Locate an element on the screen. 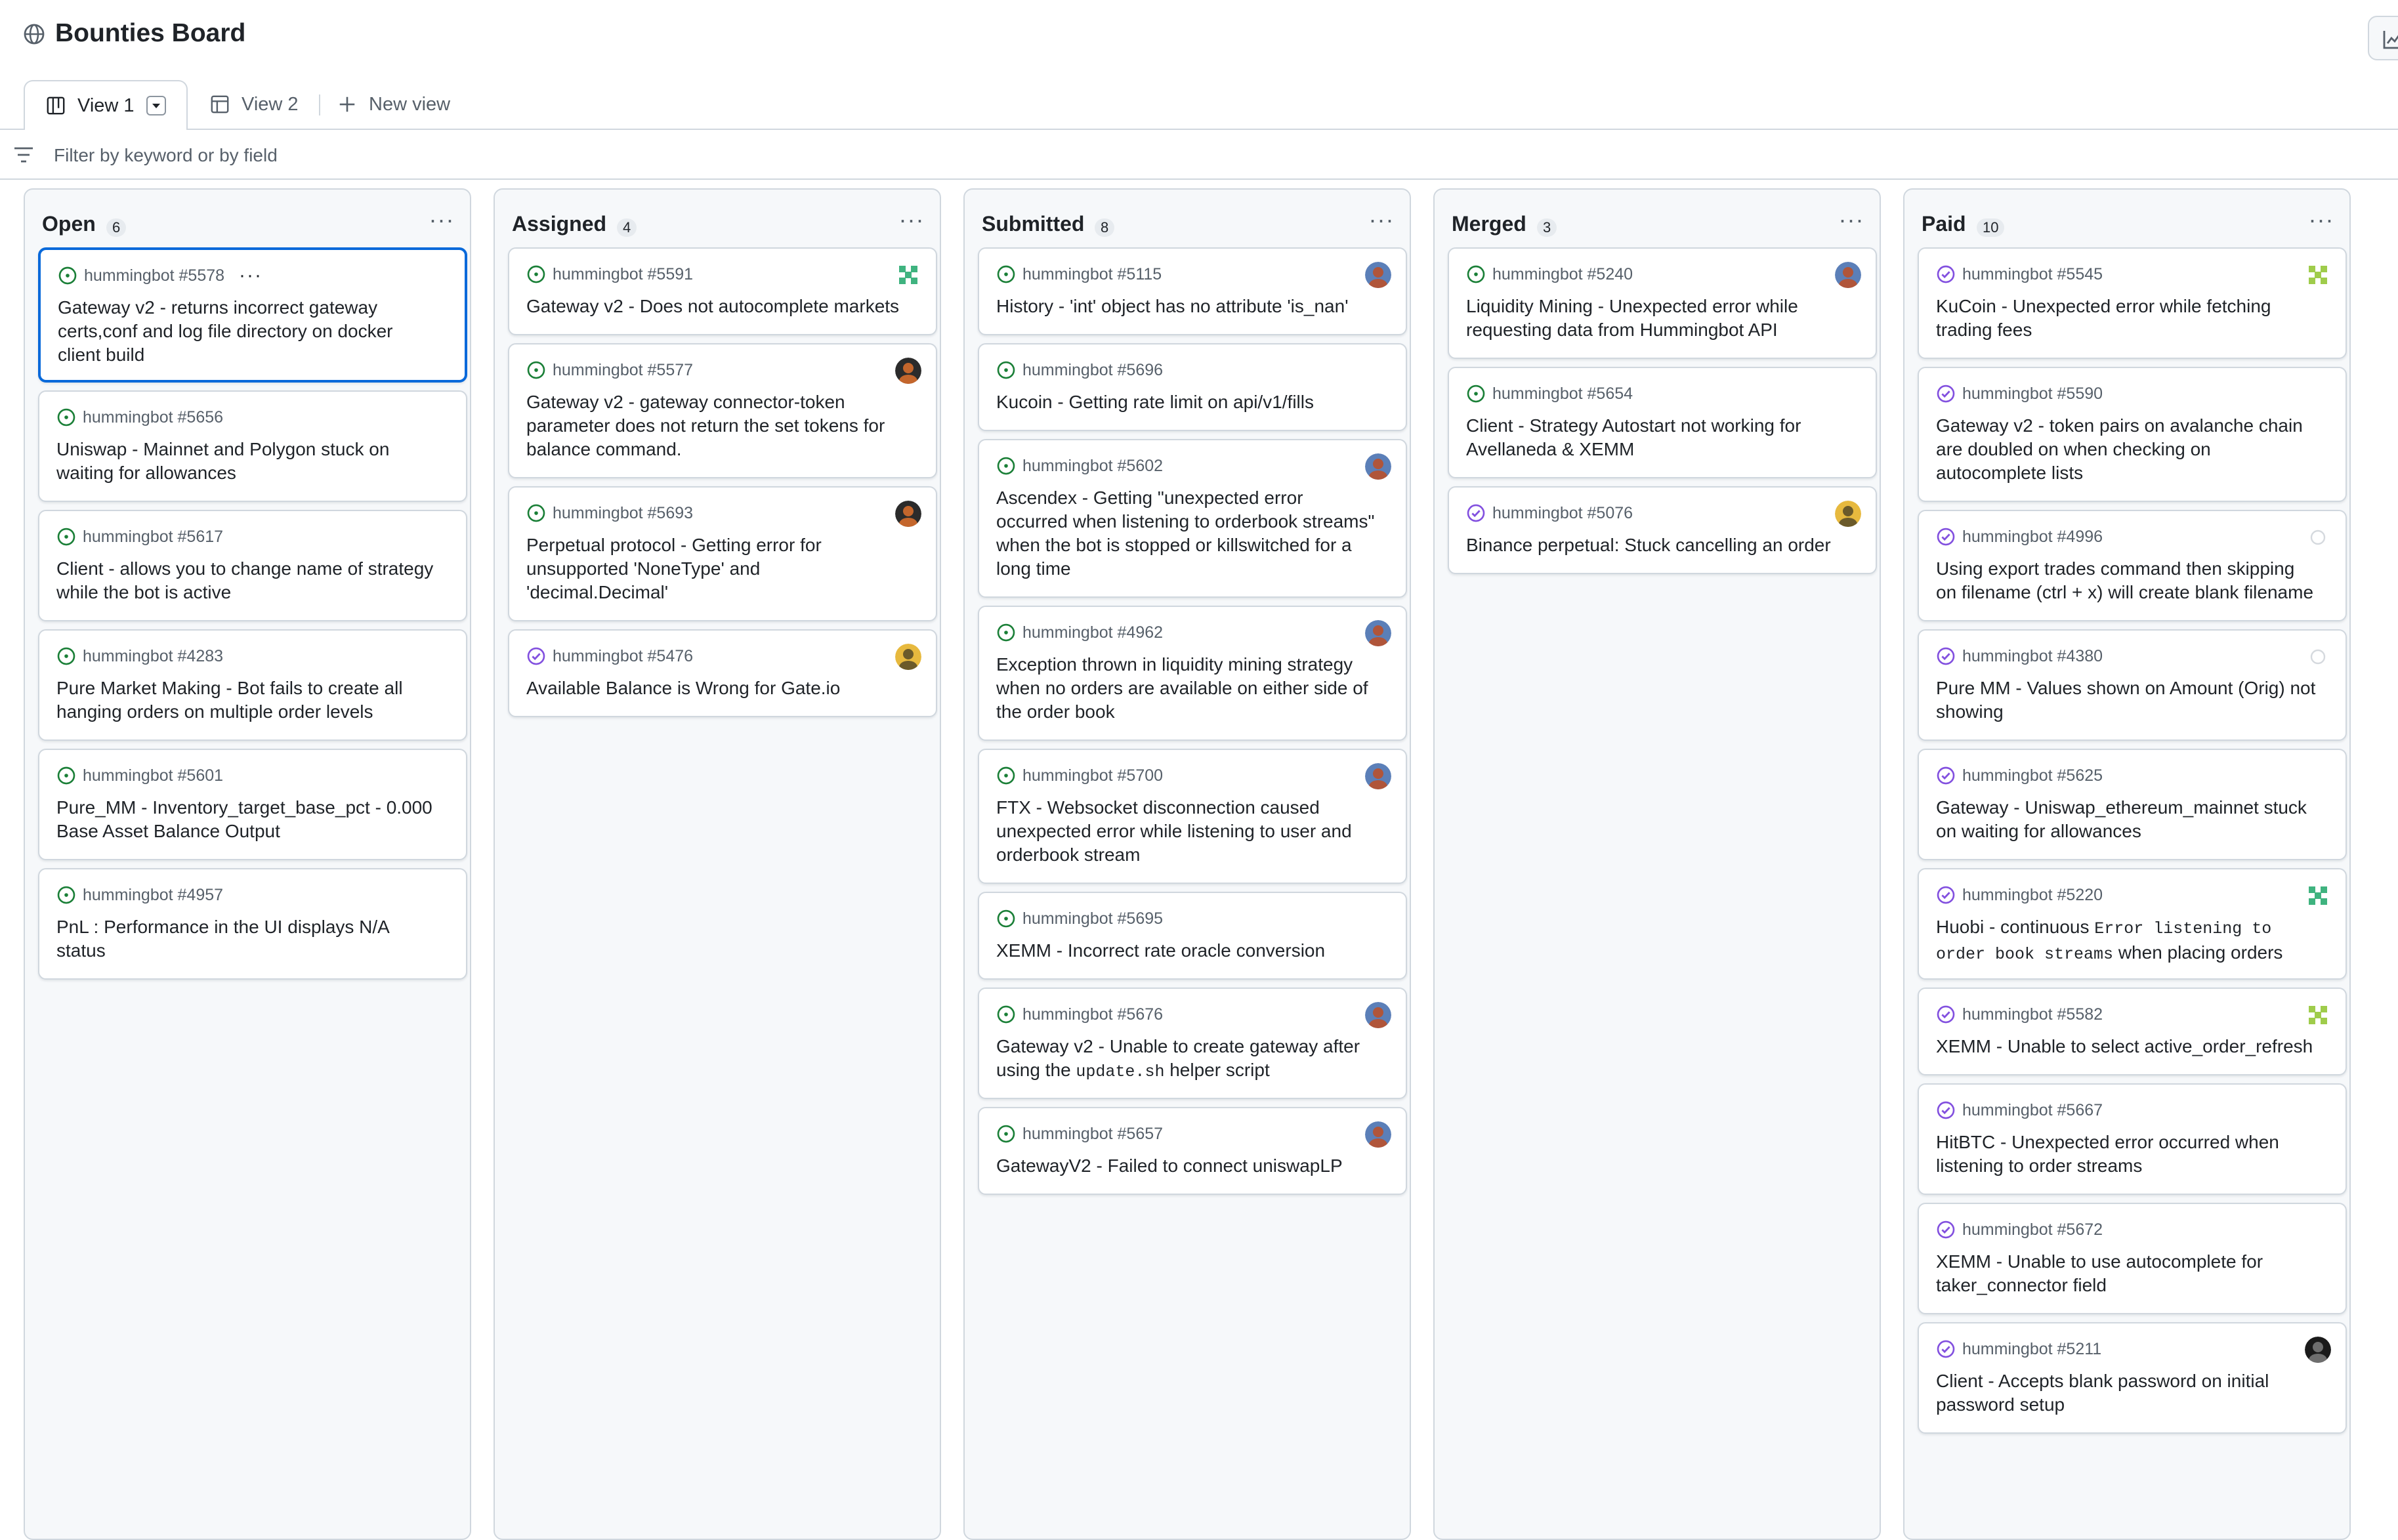 The image size is (2398, 1540). card-repo-number: hummingbot #5676 is located at coordinates (1092, 1014).